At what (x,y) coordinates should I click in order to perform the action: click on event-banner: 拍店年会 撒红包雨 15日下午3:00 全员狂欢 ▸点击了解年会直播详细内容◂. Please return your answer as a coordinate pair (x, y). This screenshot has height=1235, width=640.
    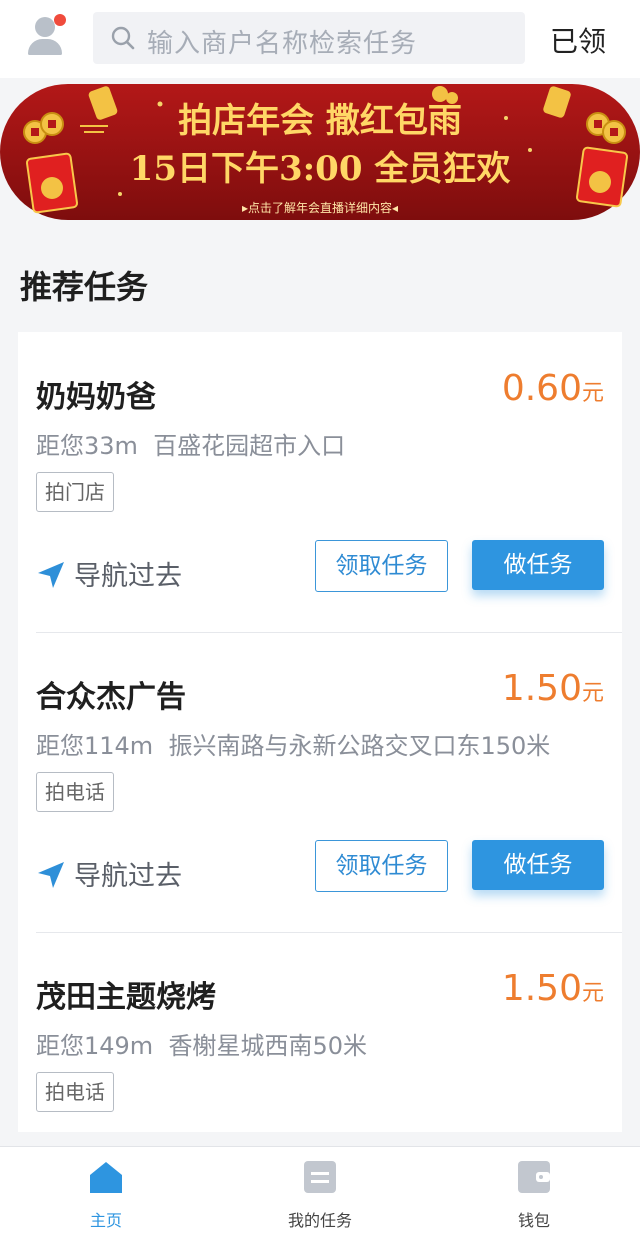
    Looking at the image, I should click on (320, 152).